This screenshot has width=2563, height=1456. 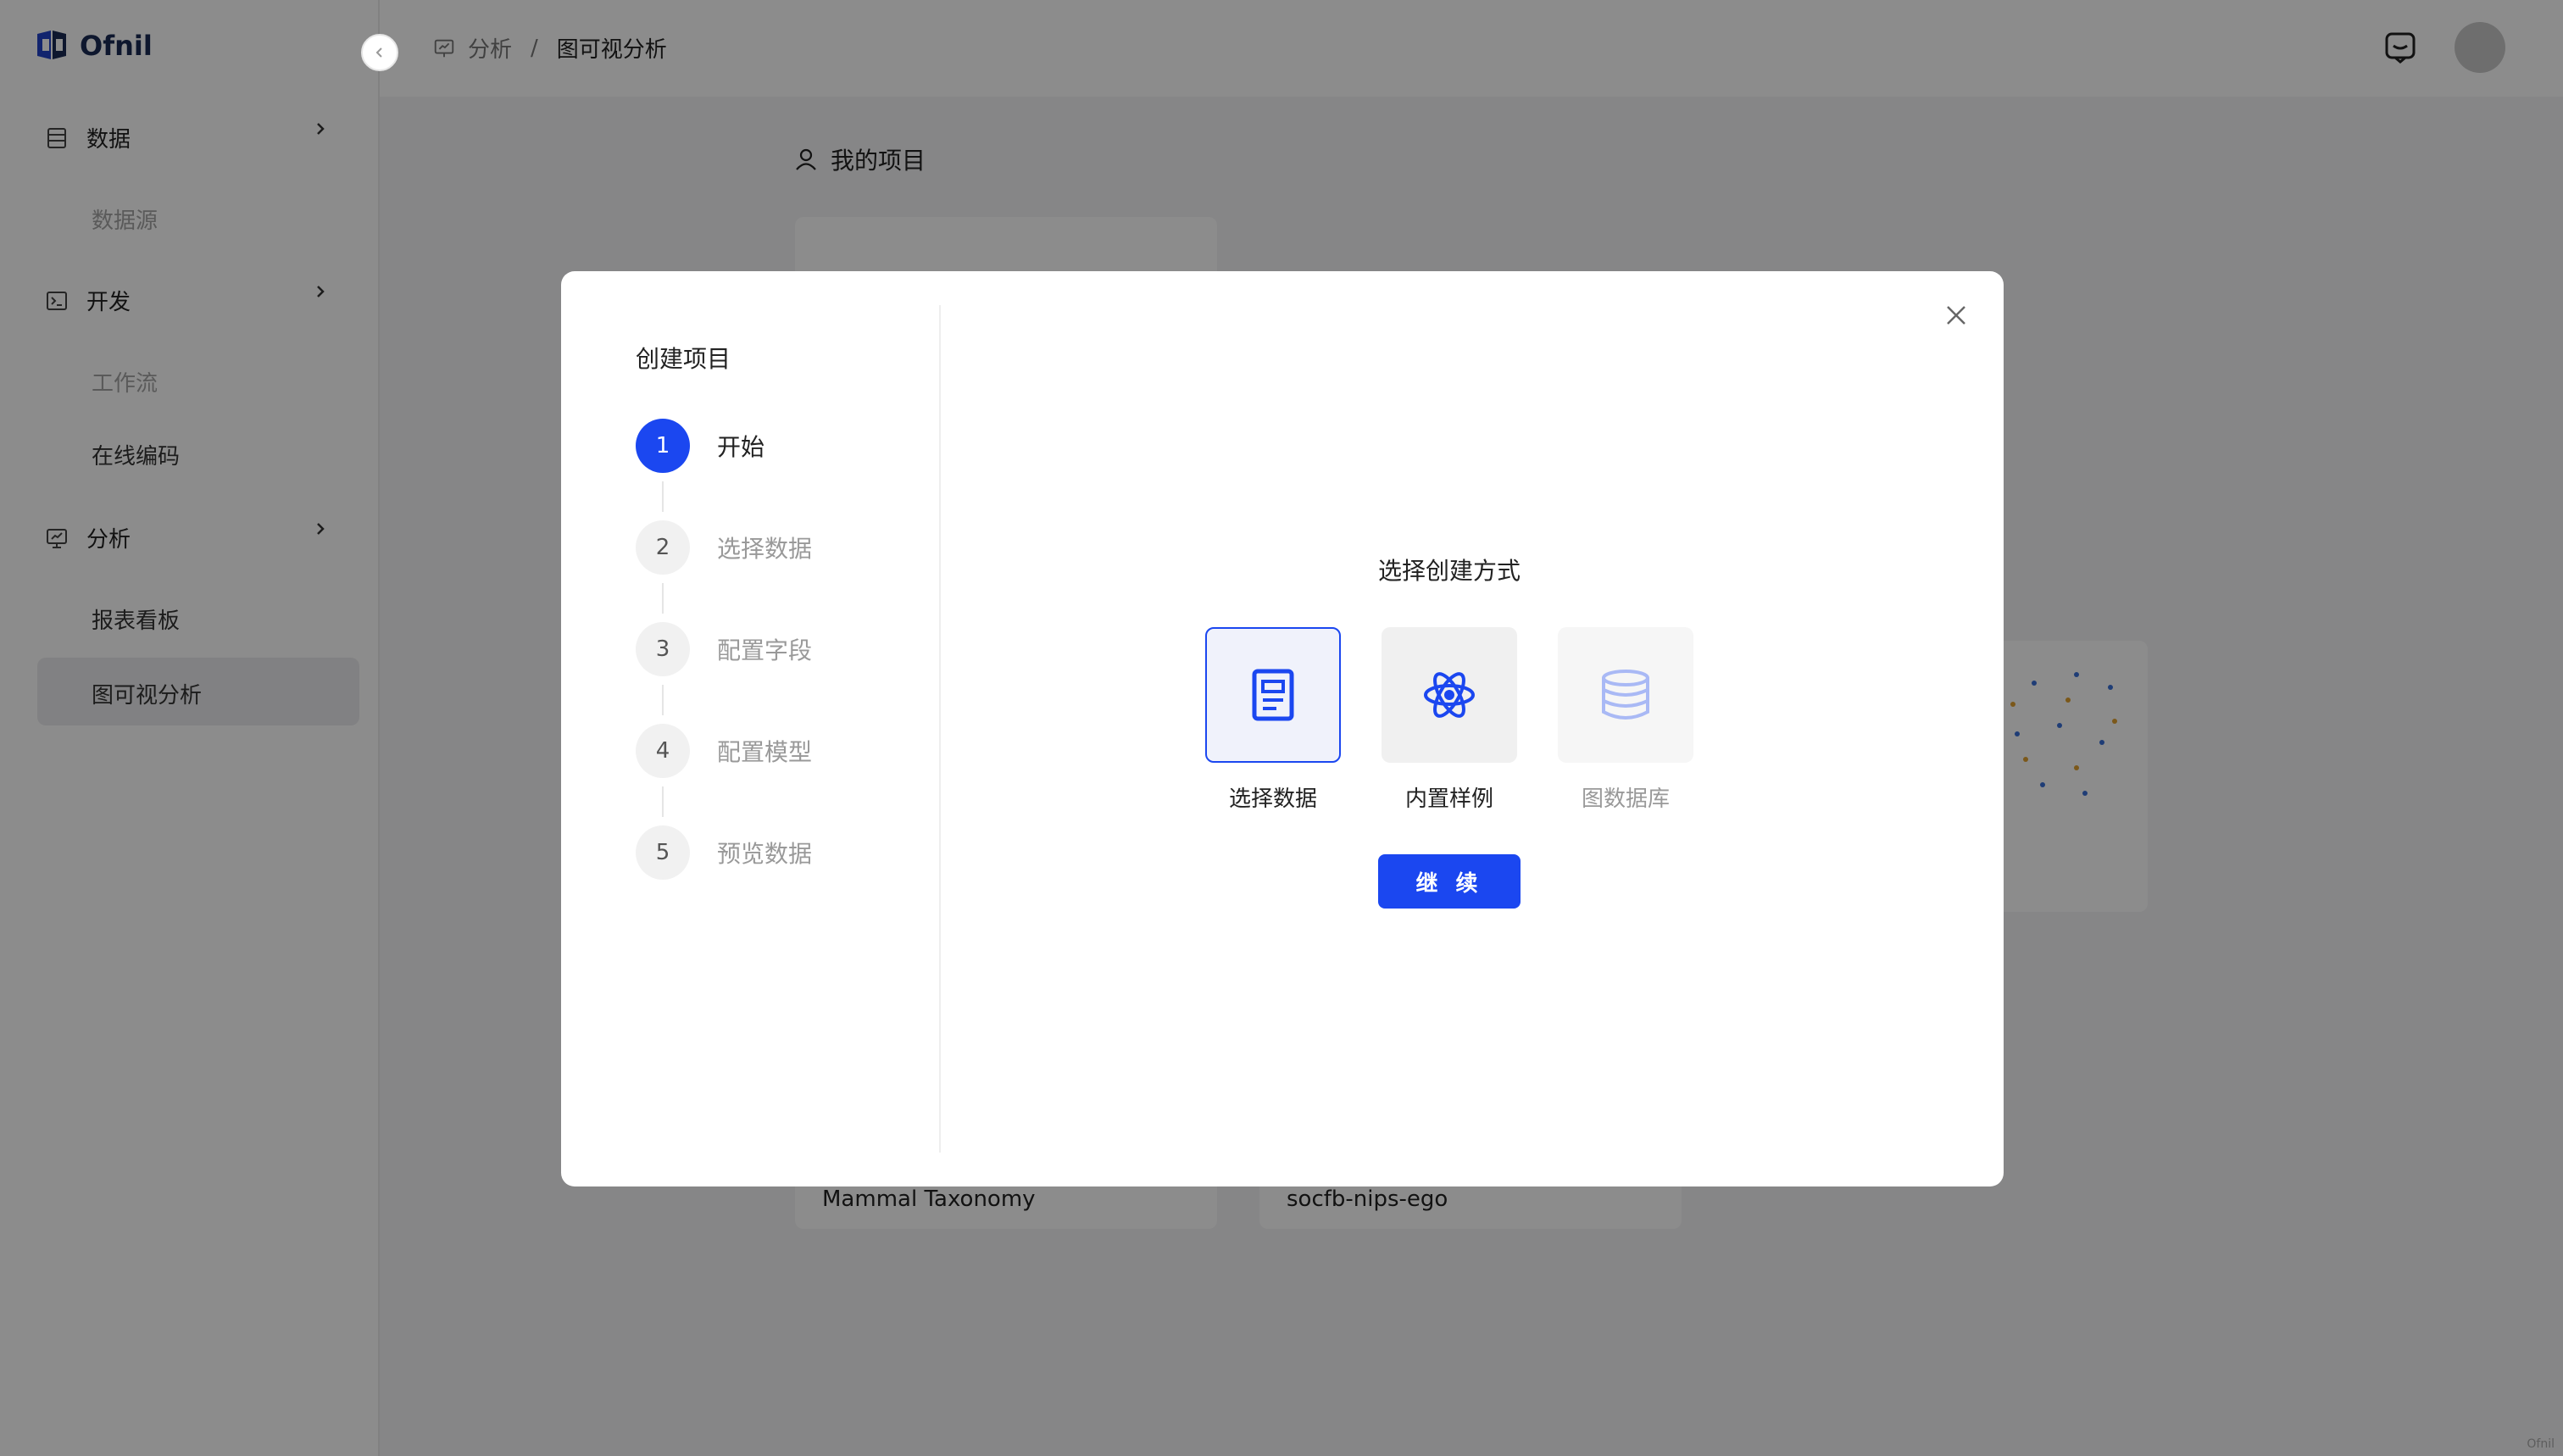 What do you see at coordinates (765, 752) in the screenshot?
I see `step-label: 配置模型` at bounding box center [765, 752].